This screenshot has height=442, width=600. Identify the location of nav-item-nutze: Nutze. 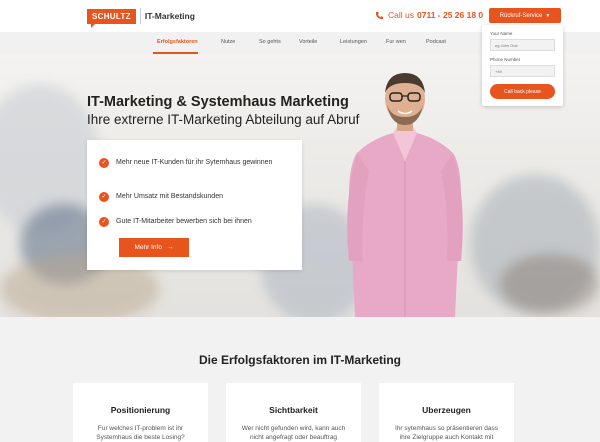
(228, 42).